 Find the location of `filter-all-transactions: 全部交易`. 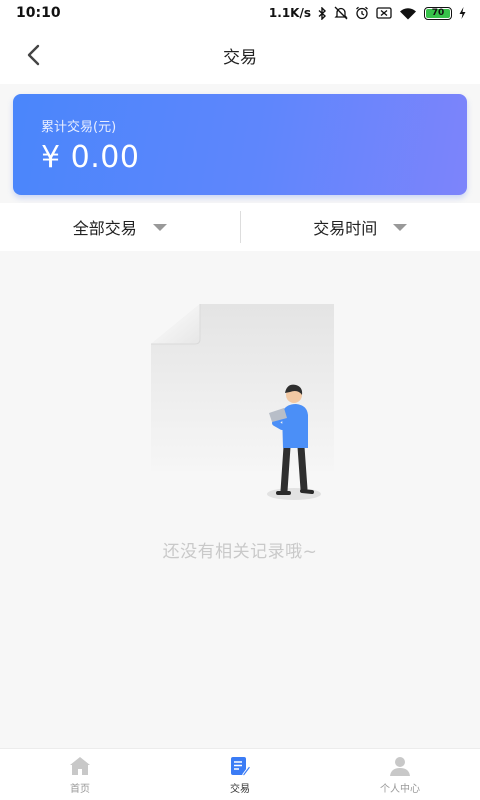

filter-all-transactions: 全部交易 is located at coordinates (120, 227).